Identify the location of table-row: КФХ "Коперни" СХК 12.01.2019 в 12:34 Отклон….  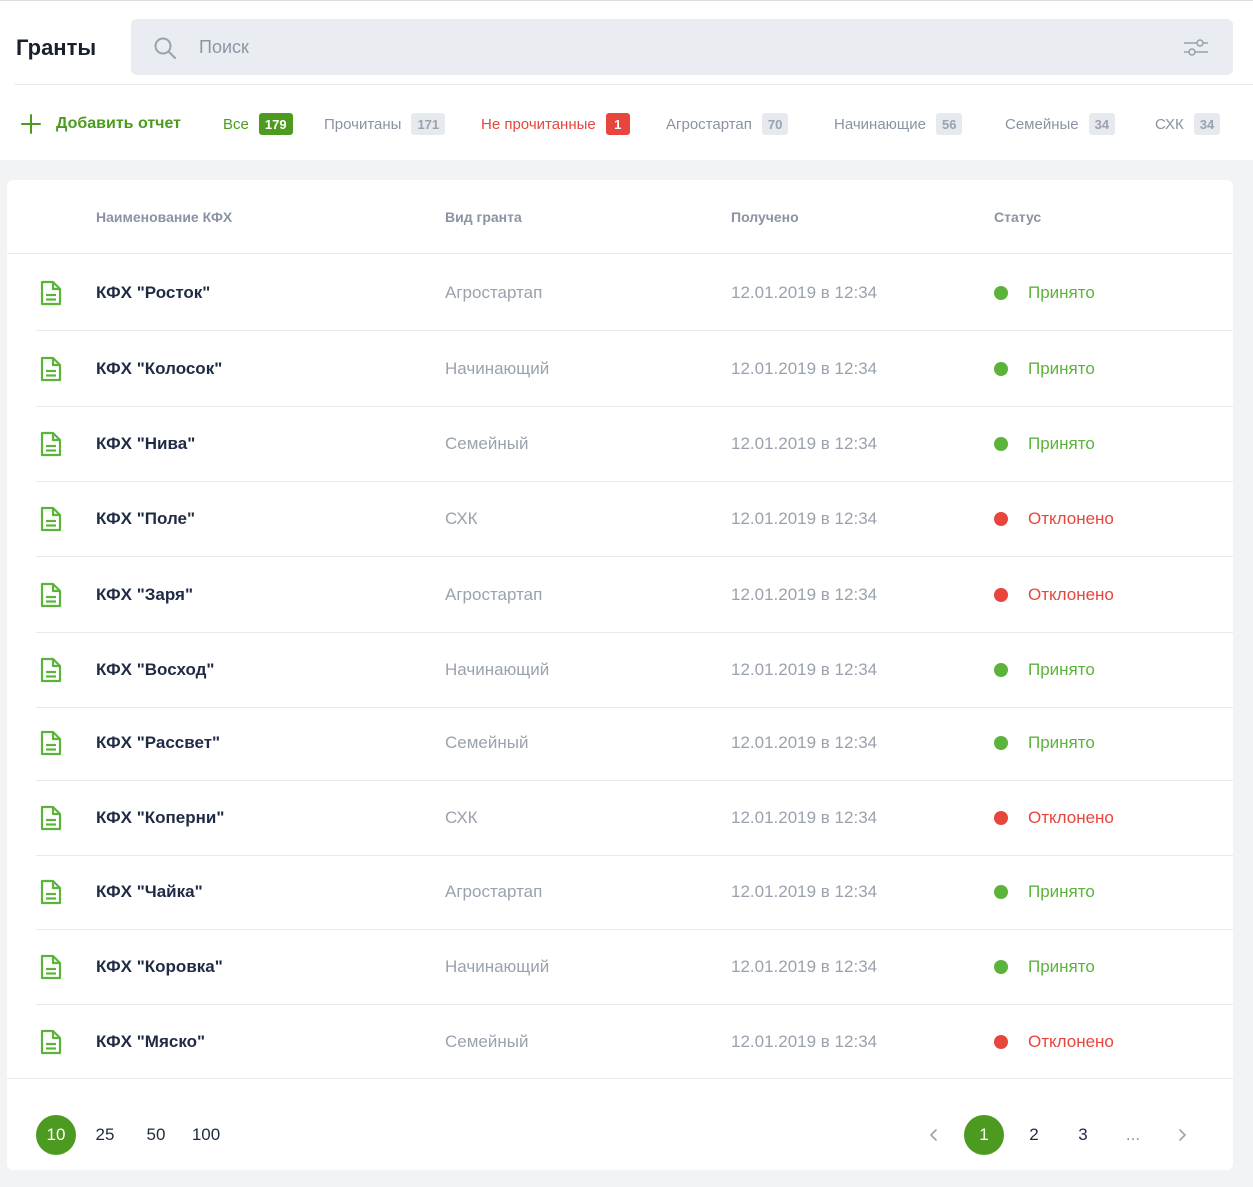
(634, 818).